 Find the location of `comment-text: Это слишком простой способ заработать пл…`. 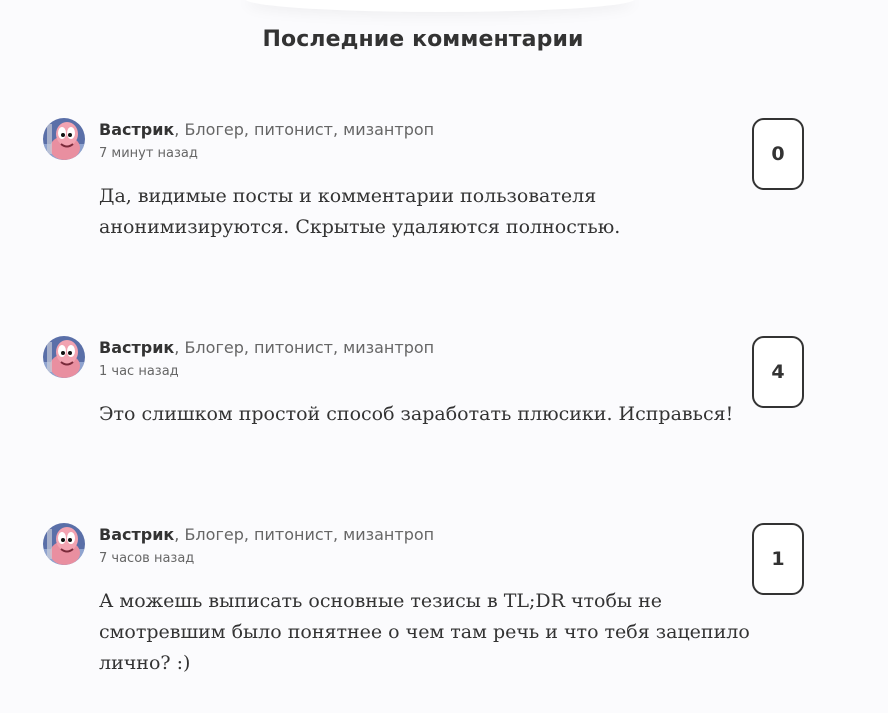

comment-text: Это слишком простой способ заработать пл… is located at coordinates (416, 414).